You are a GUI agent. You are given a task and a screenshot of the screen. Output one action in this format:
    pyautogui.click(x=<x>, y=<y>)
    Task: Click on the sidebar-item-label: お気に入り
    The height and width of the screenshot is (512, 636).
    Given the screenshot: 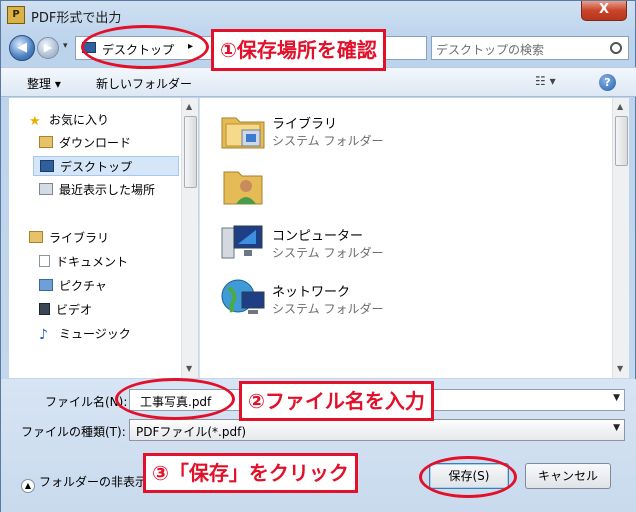 What is the action you would take?
    pyautogui.click(x=79, y=120)
    